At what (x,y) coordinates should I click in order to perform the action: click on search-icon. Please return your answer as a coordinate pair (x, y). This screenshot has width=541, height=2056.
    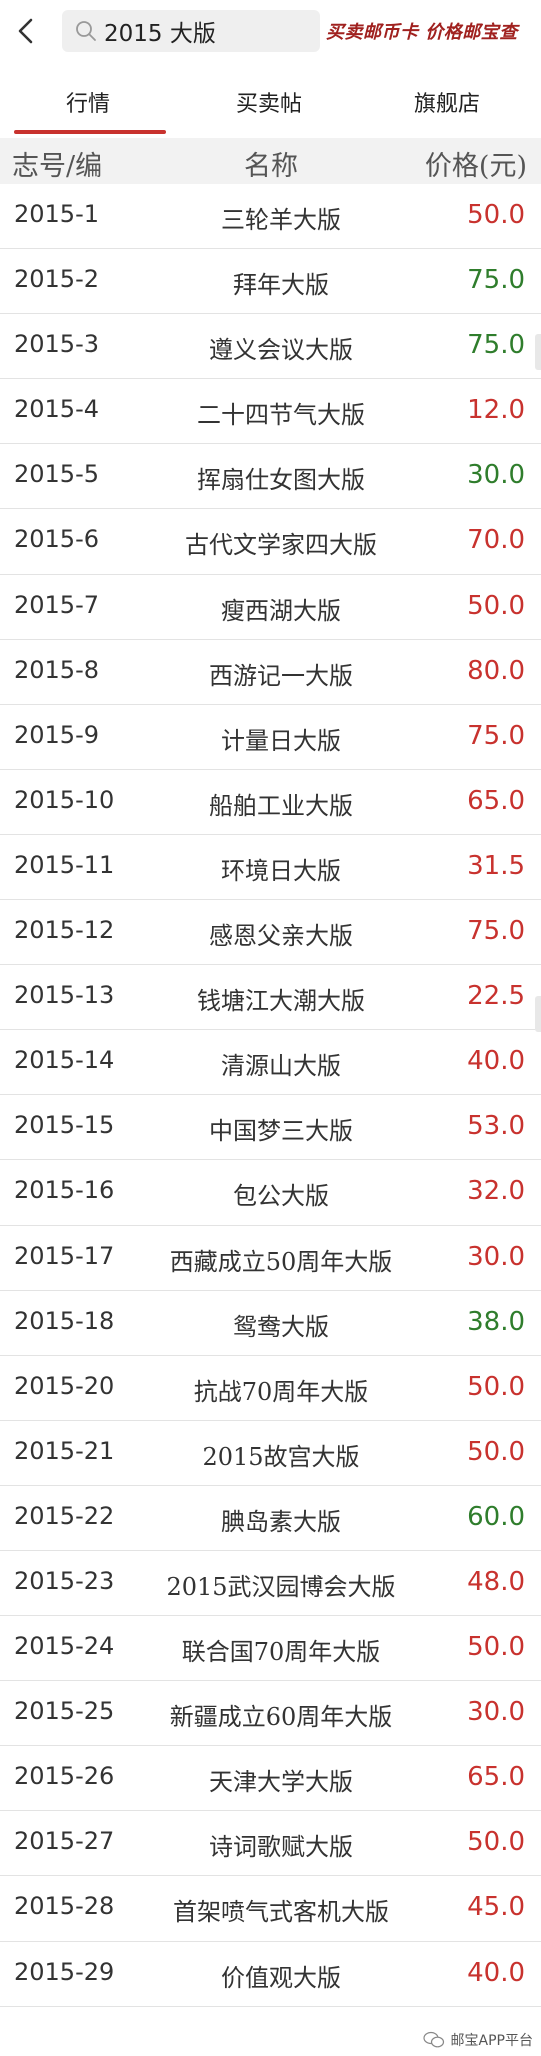
    Looking at the image, I should click on (86, 31).